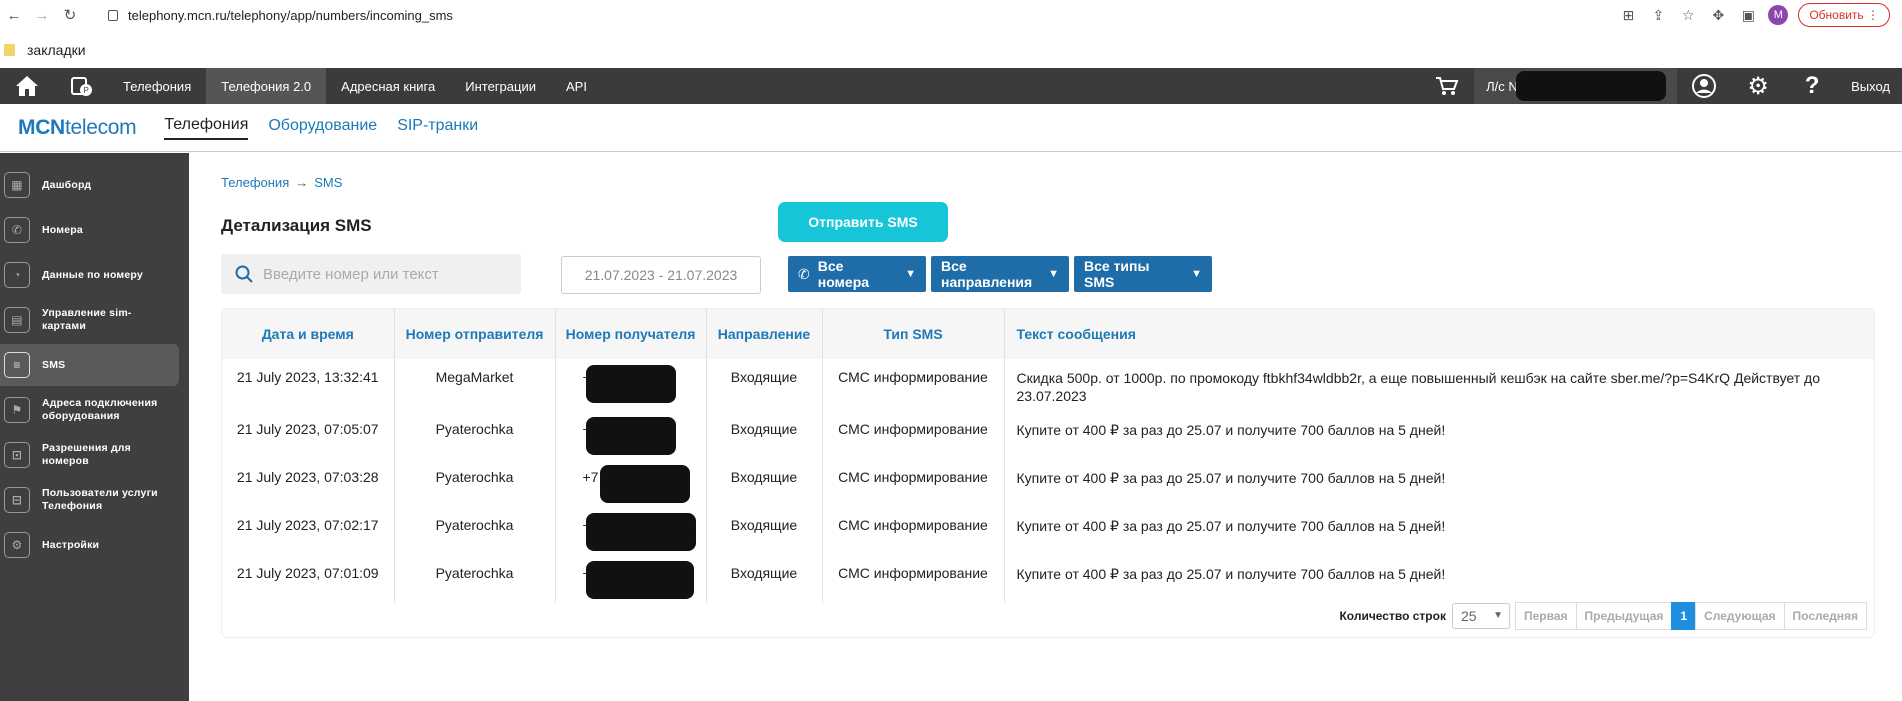 The image size is (1902, 701). I want to click on page-1-button: 1, so click(1684, 615).